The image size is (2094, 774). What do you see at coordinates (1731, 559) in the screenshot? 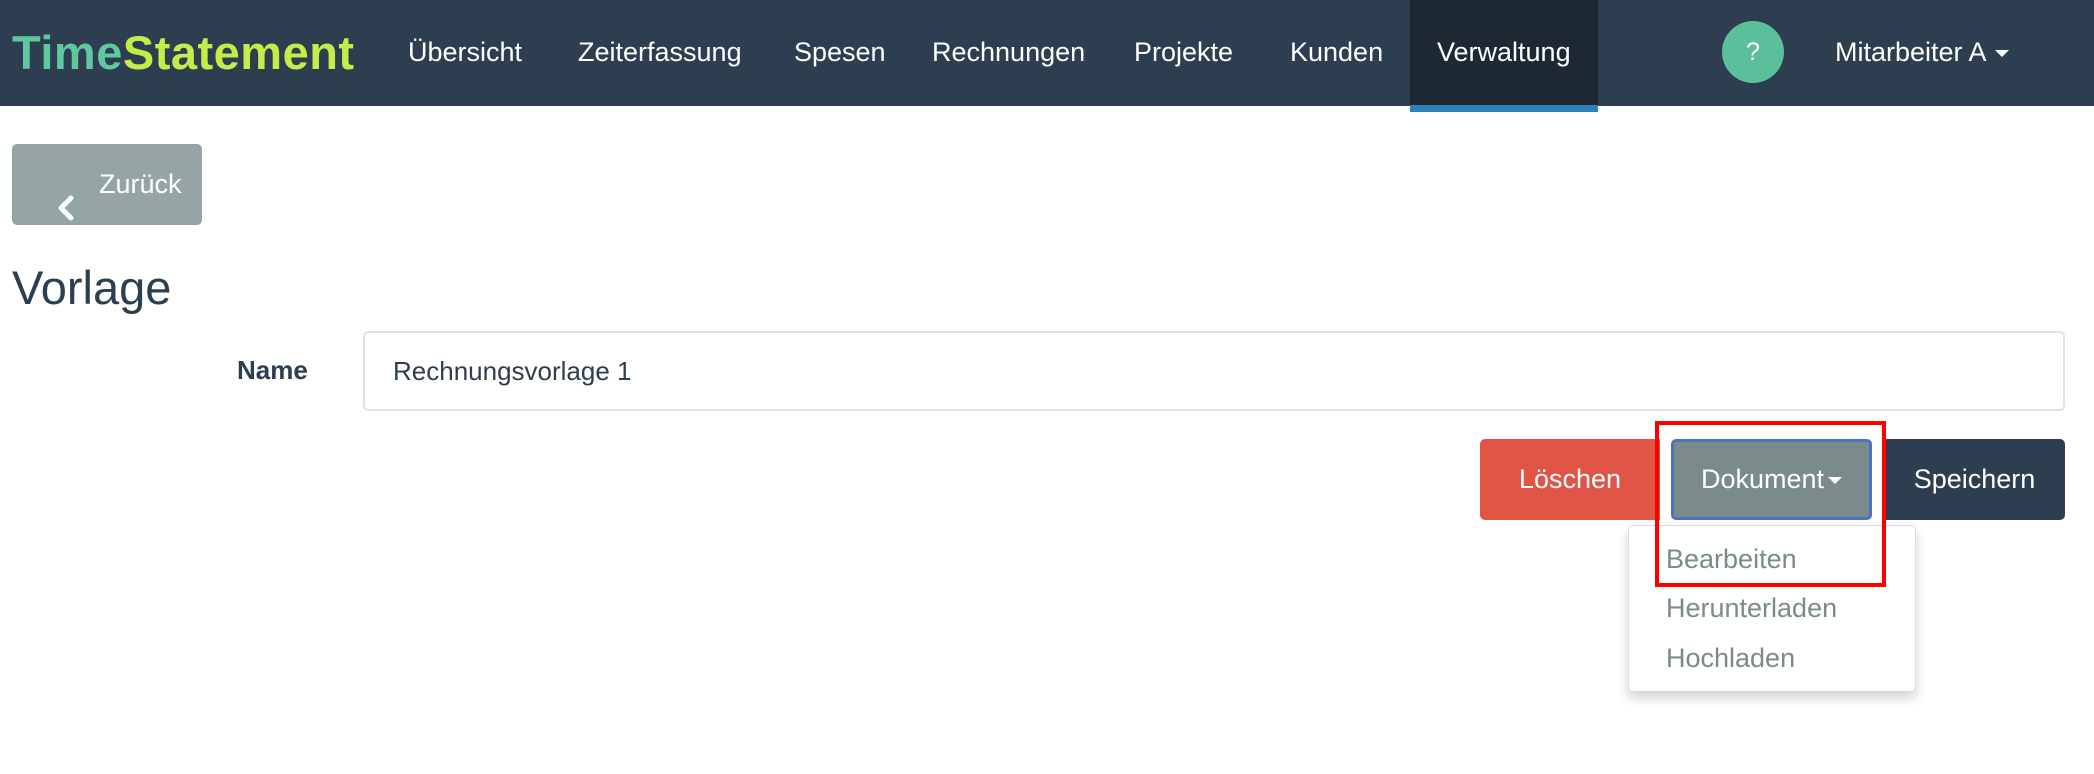
I see `menu-item-bearbeiten: Bearbeiten` at bounding box center [1731, 559].